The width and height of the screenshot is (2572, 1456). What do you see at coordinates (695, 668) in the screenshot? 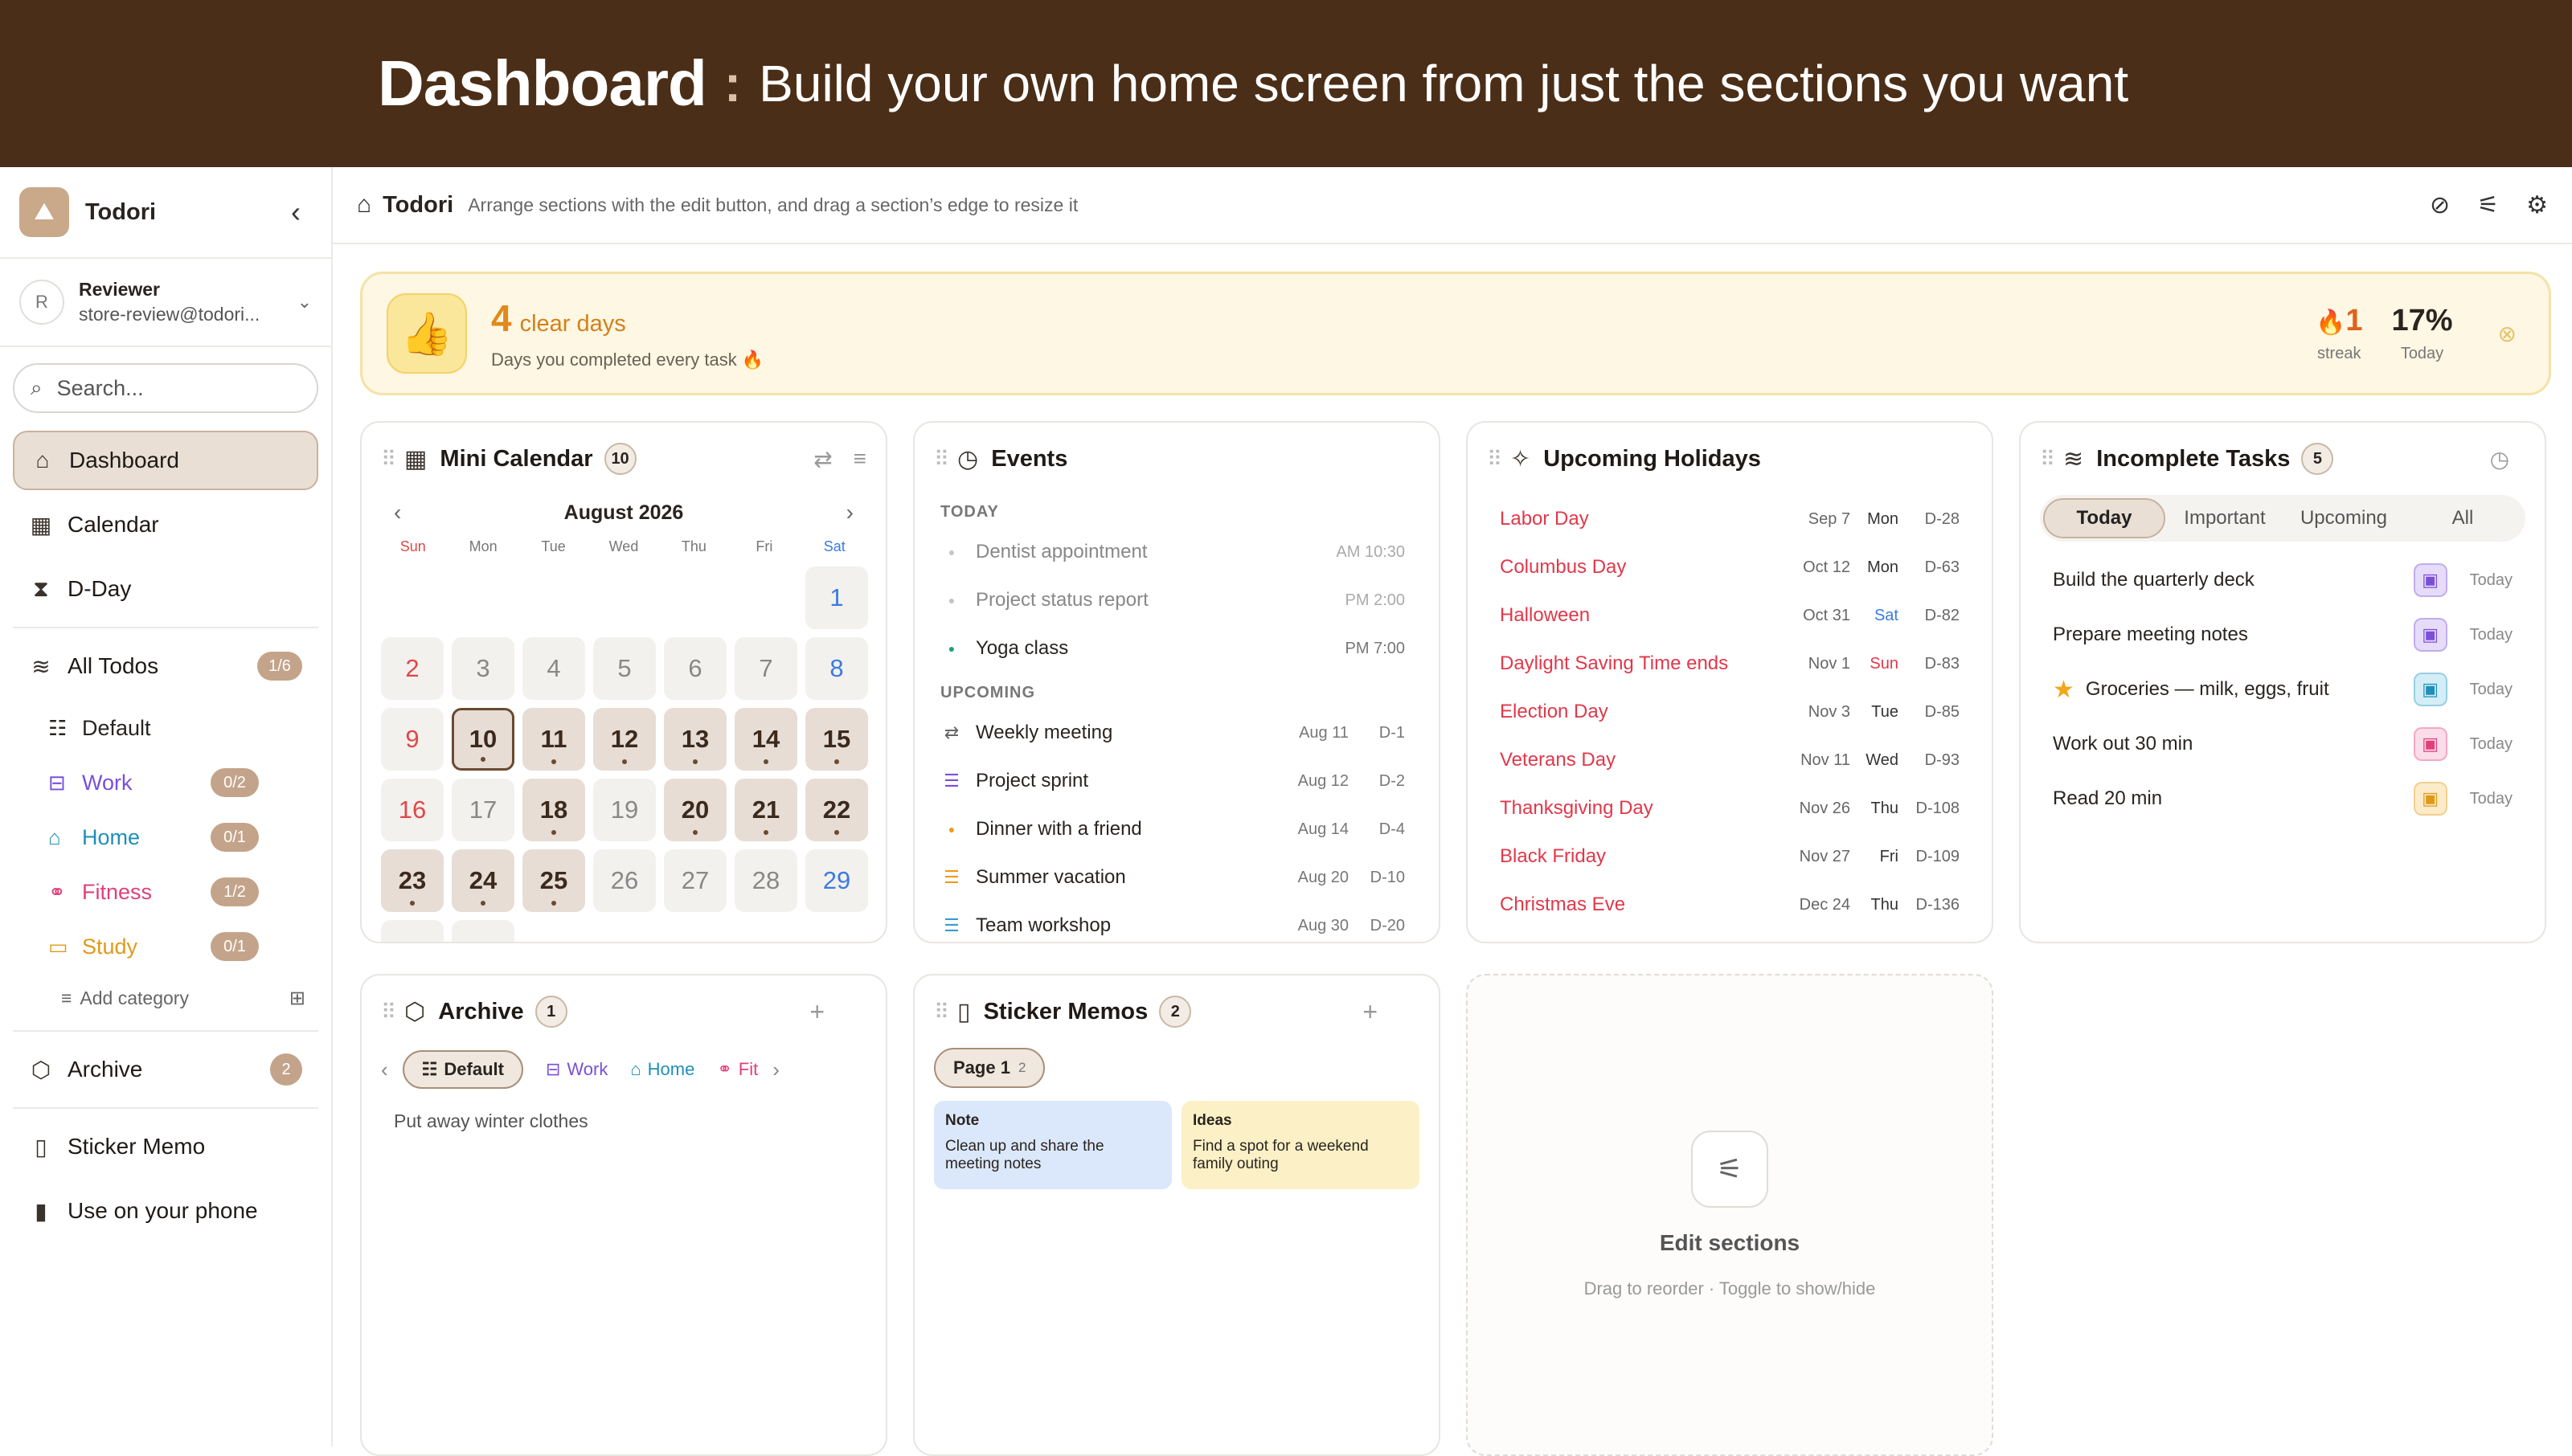
I see `calendar-day: 6` at bounding box center [695, 668].